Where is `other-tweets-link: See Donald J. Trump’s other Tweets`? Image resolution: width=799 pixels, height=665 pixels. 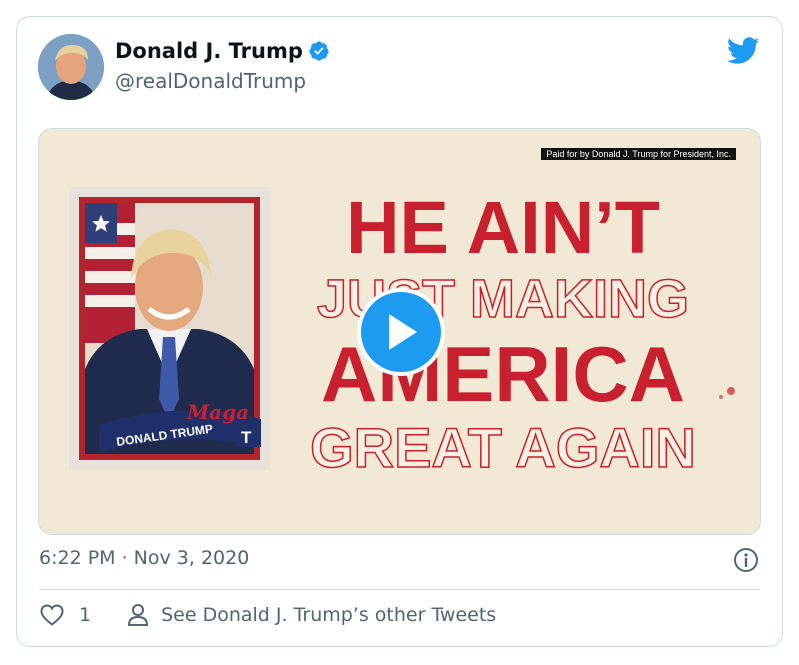
other-tweets-link: See Donald J. Trump’s other Tweets is located at coordinates (328, 615).